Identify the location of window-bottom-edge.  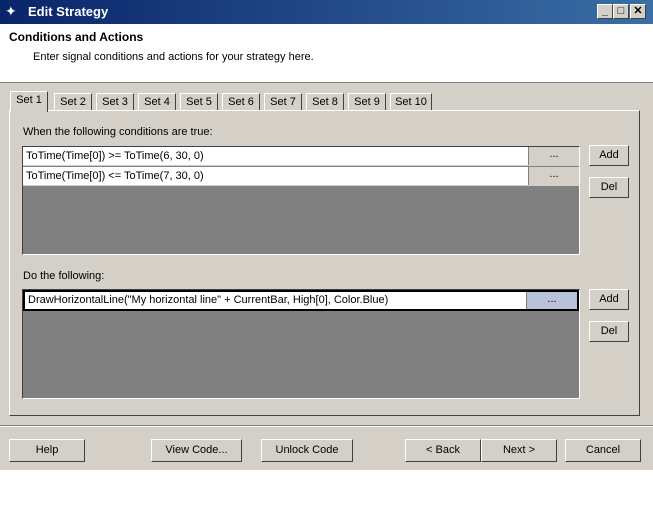
(326, 468).